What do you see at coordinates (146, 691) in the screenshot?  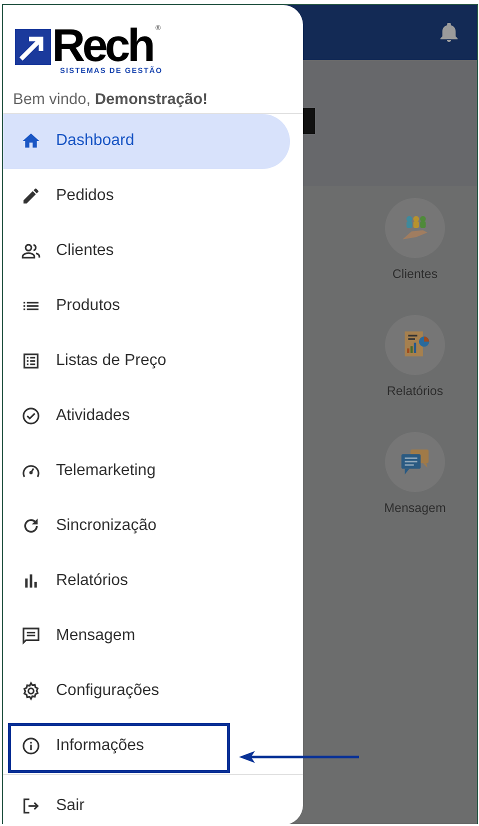 I see `menu-item: Configurações` at bounding box center [146, 691].